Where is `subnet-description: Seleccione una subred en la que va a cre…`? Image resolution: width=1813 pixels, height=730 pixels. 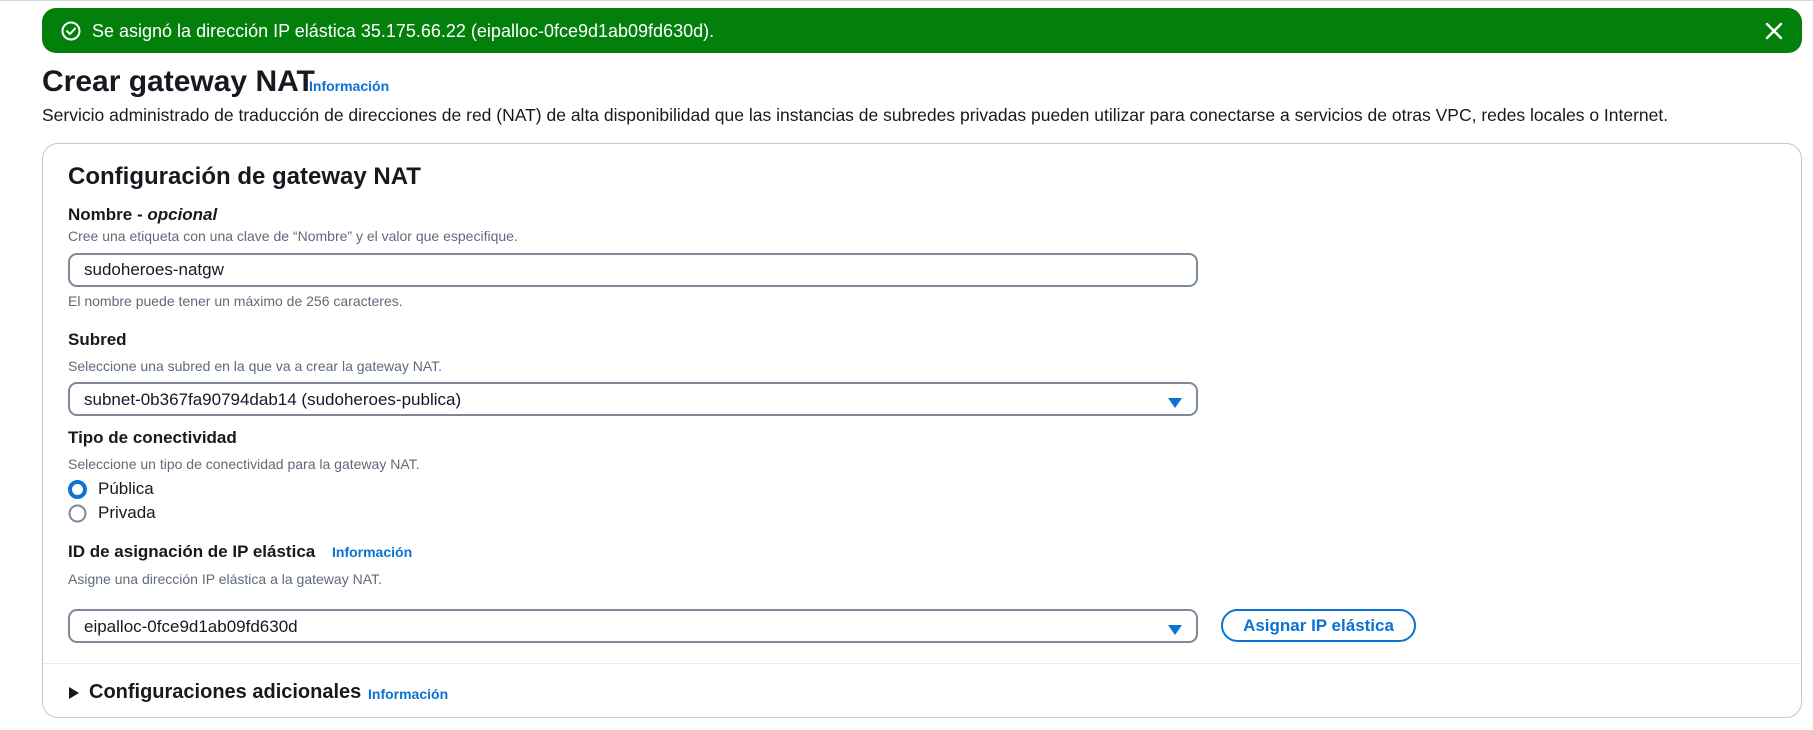
subnet-description: Seleccione una subred en la que va a cre… is located at coordinates (255, 366).